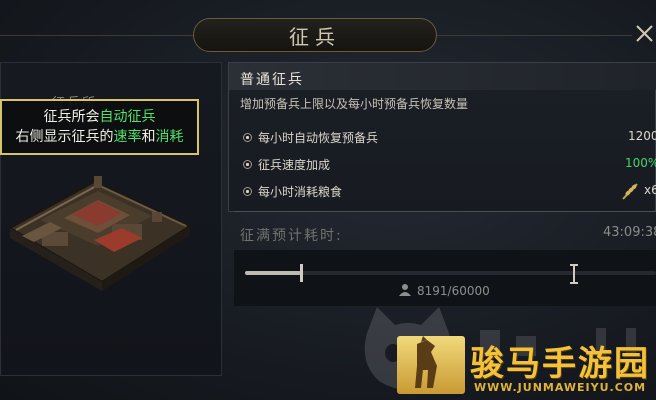 This screenshot has height=400, width=656. I want to click on page-title: 征兵, so click(315, 36).